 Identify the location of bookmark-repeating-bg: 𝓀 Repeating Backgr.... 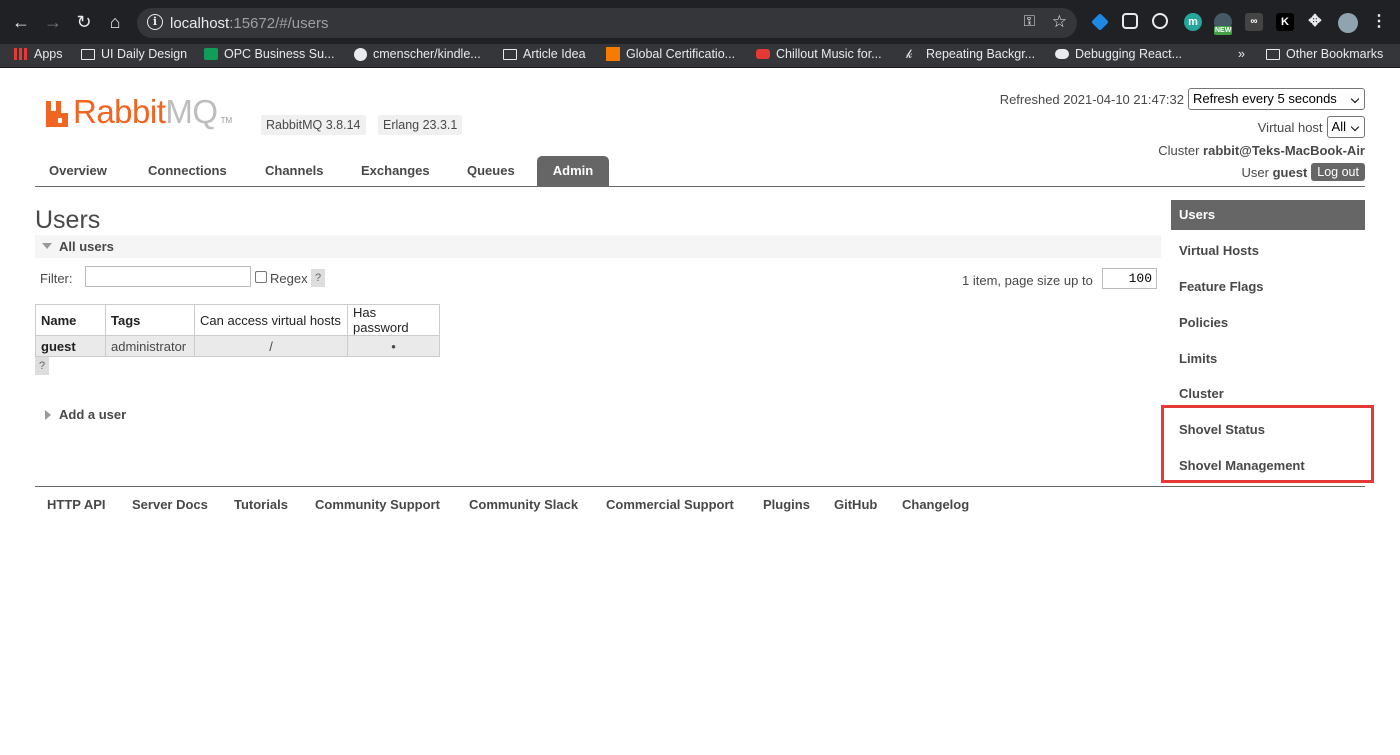
(970, 54).